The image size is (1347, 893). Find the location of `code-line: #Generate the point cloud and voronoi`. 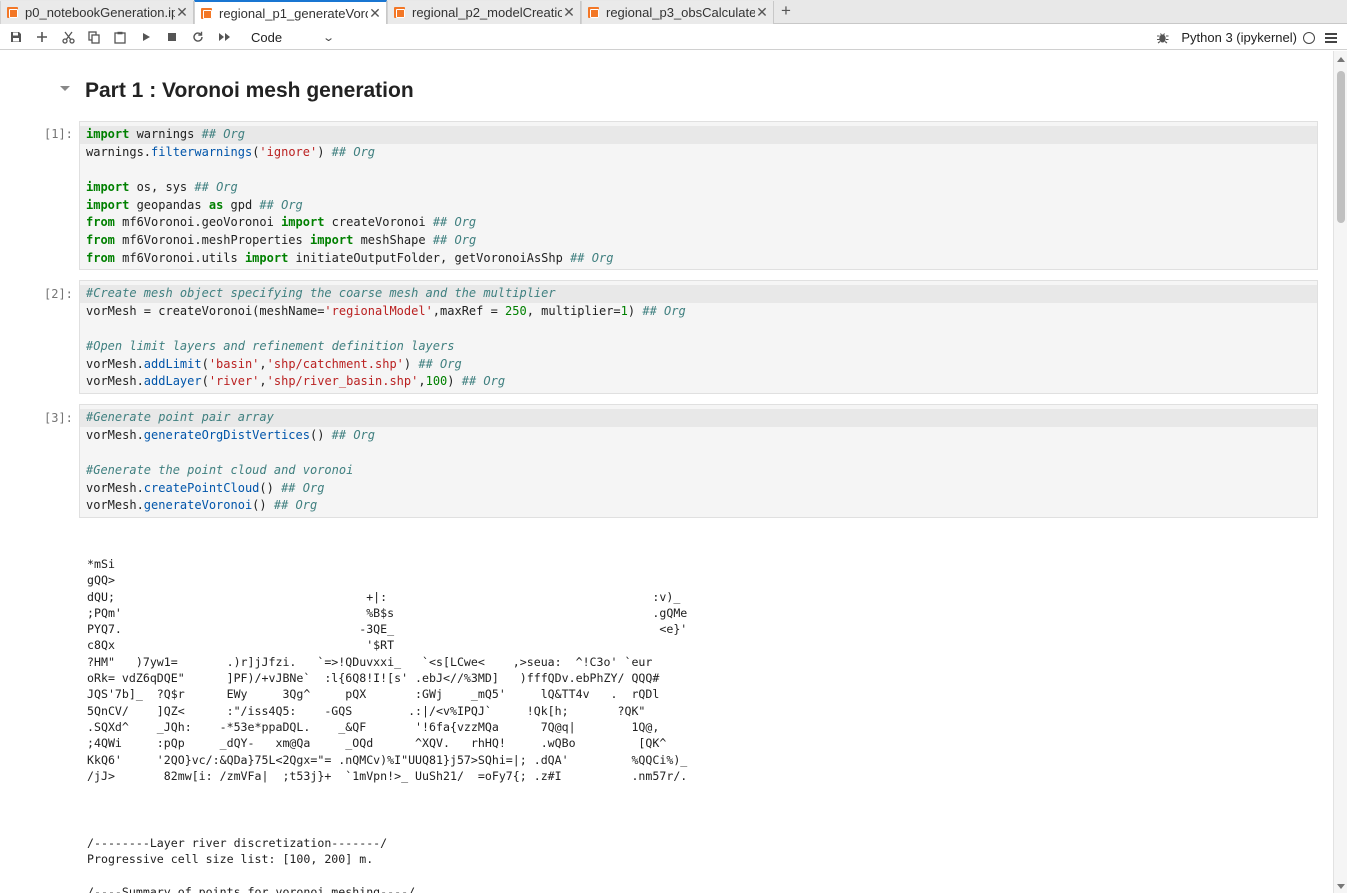

code-line: #Generate the point cloud and voronoi is located at coordinates (220, 470).